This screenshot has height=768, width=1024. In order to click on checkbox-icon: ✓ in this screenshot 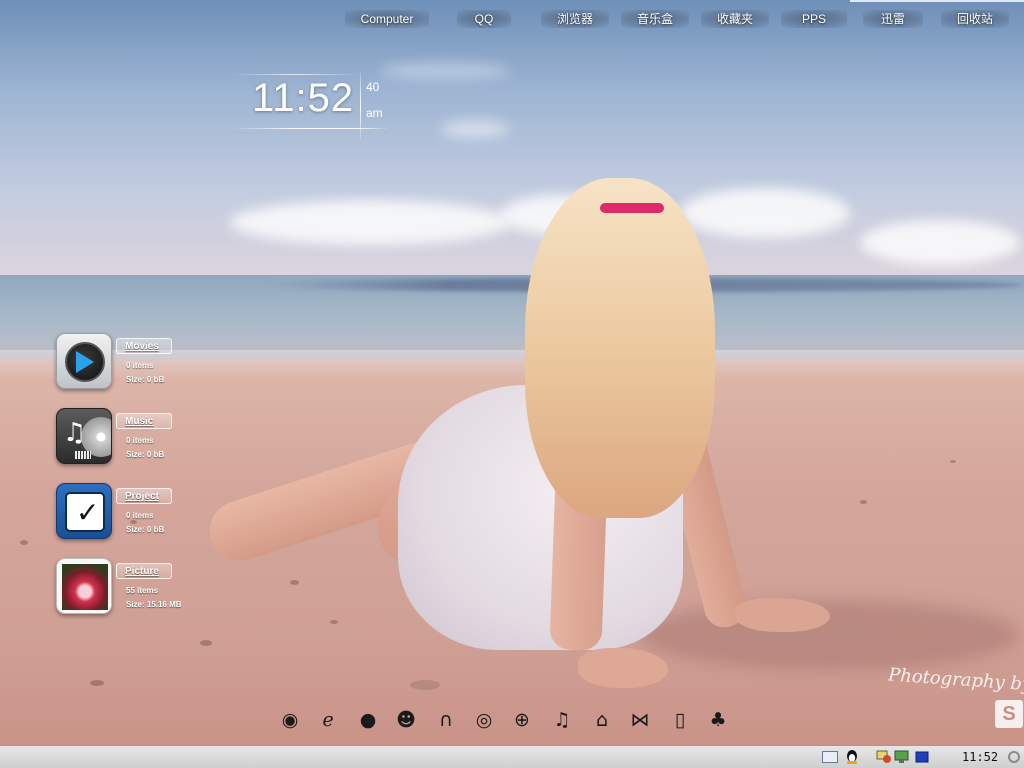, I will do `click(85, 512)`.